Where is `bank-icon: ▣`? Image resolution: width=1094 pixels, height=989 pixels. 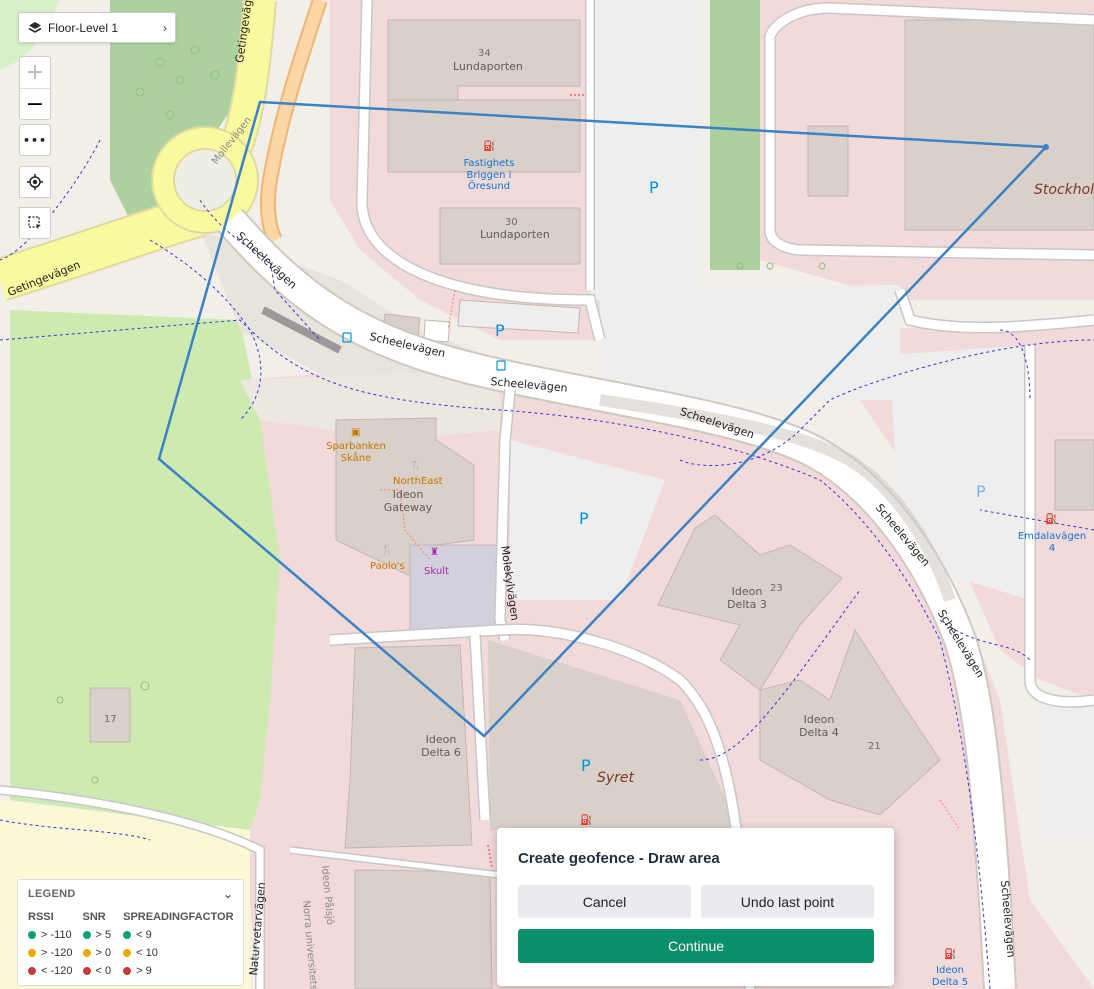 bank-icon: ▣ is located at coordinates (356, 432).